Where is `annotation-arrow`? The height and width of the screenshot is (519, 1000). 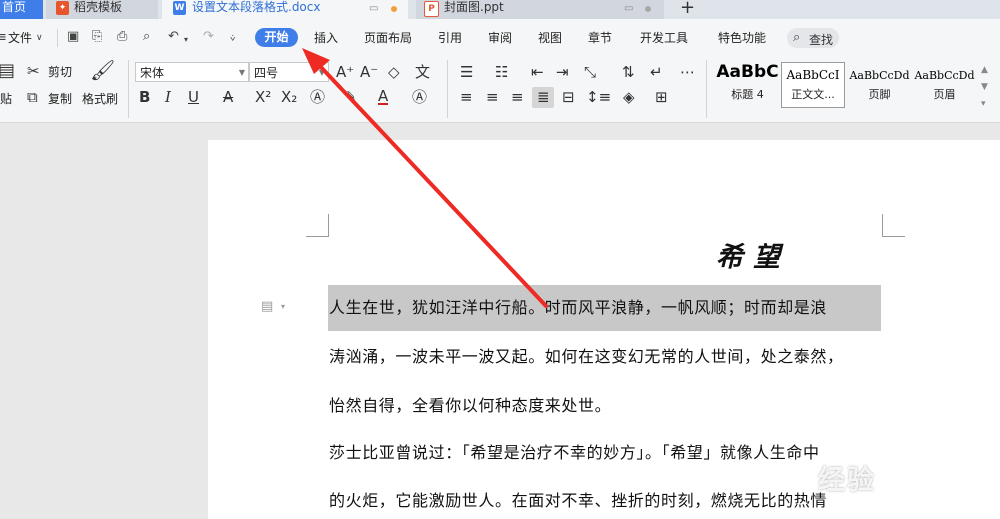 annotation-arrow is located at coordinates (425, 178).